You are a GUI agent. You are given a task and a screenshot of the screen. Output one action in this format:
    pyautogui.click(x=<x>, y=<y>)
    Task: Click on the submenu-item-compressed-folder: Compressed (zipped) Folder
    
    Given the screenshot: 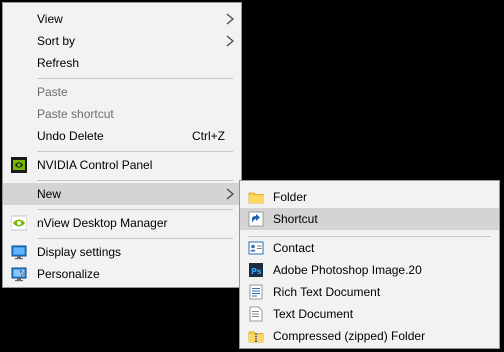 What is the action you would take?
    pyautogui.click(x=369, y=336)
    